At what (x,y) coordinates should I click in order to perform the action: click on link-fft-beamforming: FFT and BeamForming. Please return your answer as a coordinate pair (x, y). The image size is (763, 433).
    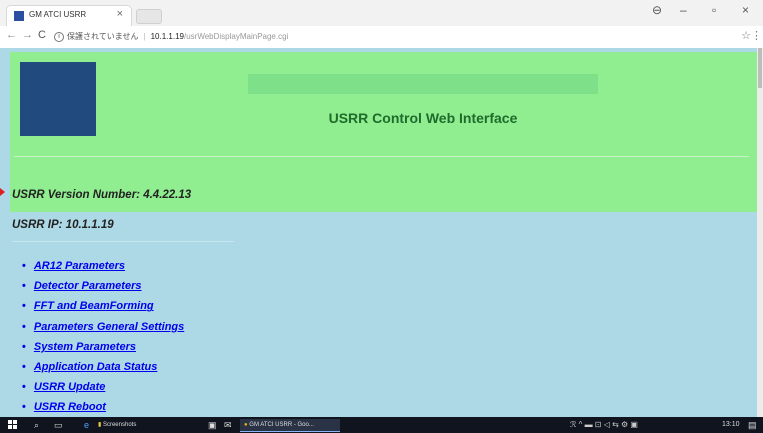
    Looking at the image, I should click on (94, 306).